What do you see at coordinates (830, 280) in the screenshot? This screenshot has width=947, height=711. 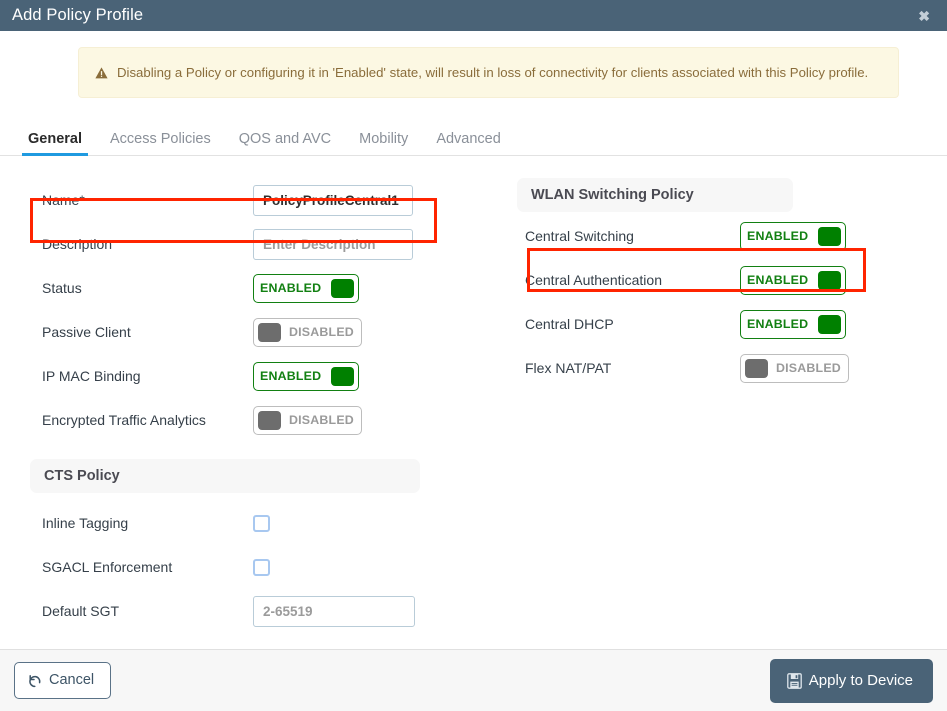 I see `central-authentication-toggle-knob` at bounding box center [830, 280].